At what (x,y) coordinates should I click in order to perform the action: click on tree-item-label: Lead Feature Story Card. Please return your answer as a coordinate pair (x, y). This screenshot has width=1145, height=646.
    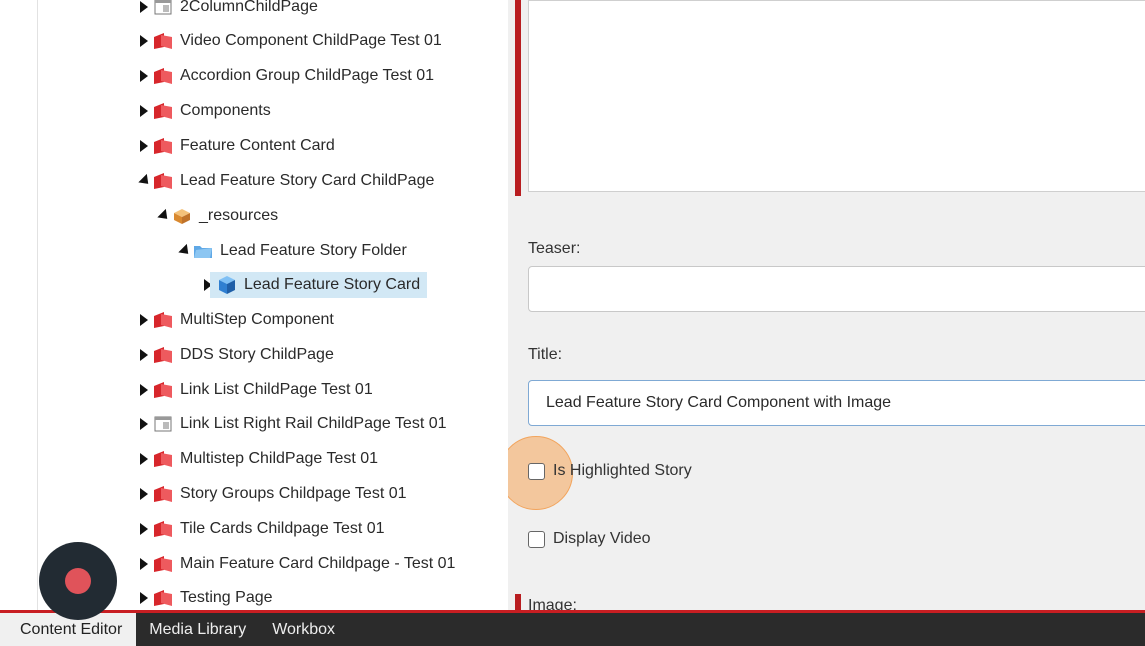
    Looking at the image, I should click on (332, 284).